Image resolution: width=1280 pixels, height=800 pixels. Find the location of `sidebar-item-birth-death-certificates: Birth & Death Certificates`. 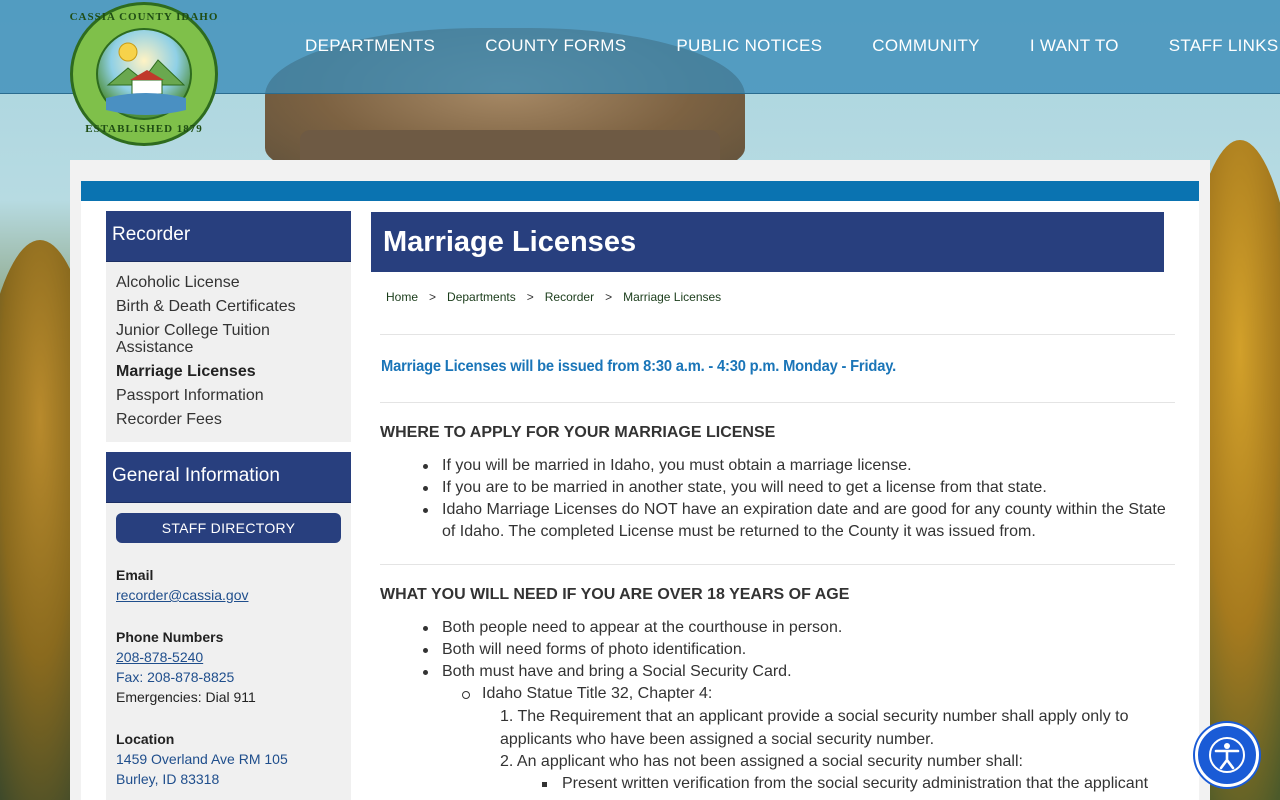

sidebar-item-birth-death-certificates: Birth & Death Certificates is located at coordinates (228, 306).